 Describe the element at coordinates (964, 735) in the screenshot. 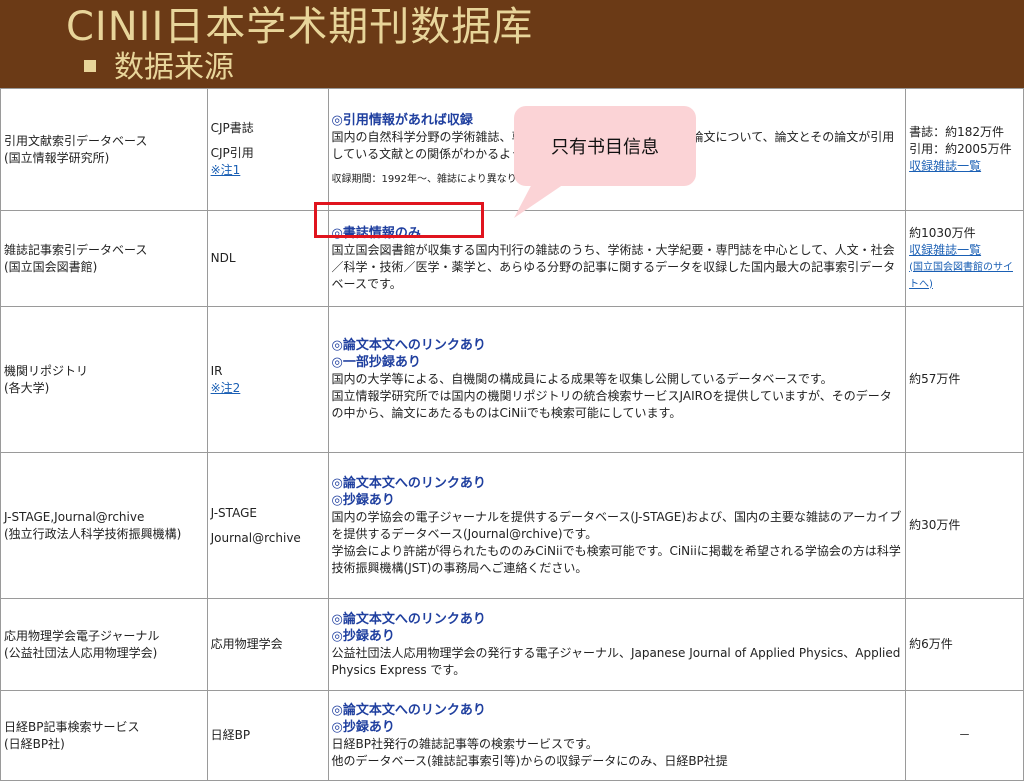

I see `count-cell: －` at that location.